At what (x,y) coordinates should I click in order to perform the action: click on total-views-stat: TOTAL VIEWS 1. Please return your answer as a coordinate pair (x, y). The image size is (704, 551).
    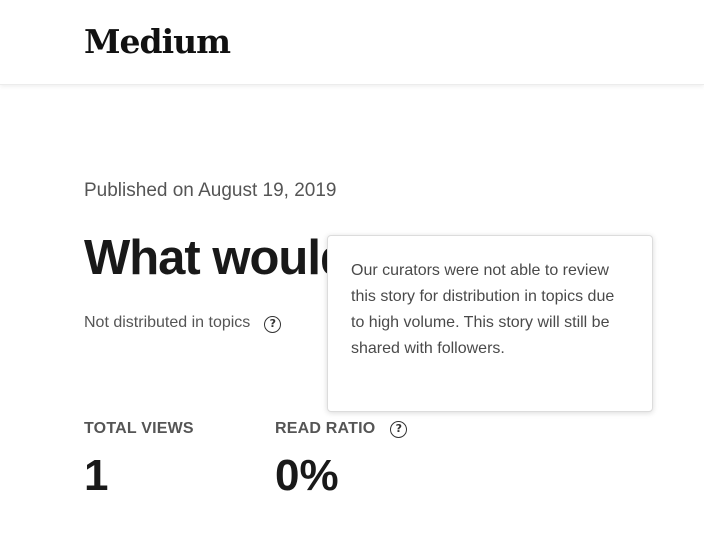
    Looking at the image, I should click on (139, 461).